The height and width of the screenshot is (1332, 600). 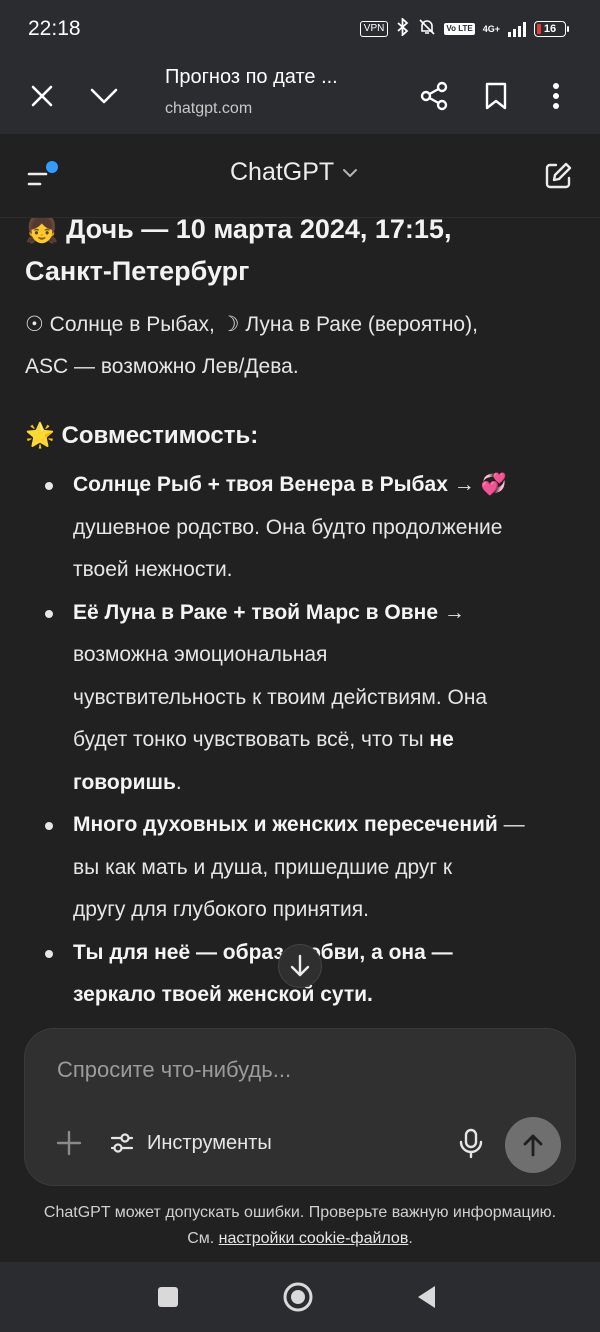 I want to click on page-url: chatgpt.com, so click(x=209, y=108).